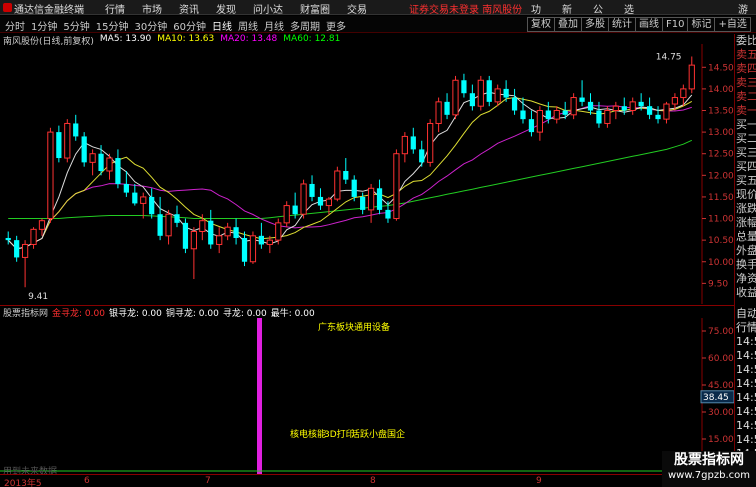  I want to click on tick-row-1: 行情, so click(746, 327).